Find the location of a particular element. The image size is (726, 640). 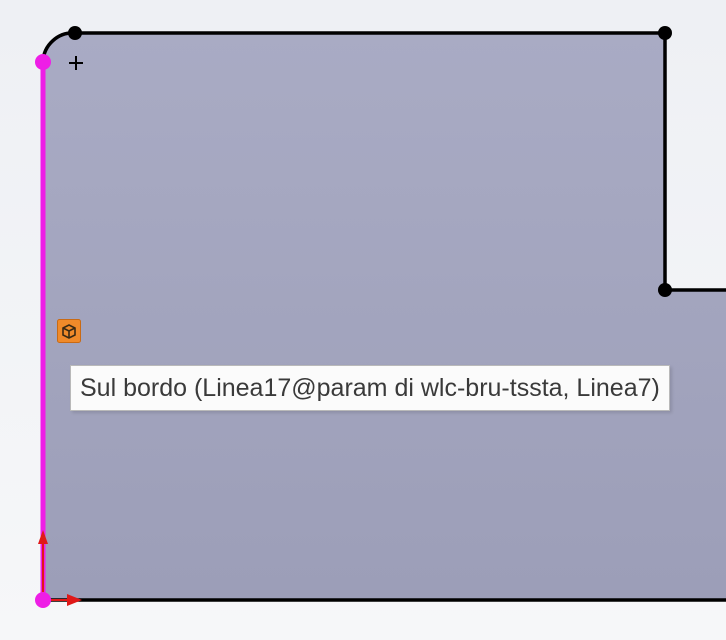

on-edge-relation-icon is located at coordinates (69, 331).